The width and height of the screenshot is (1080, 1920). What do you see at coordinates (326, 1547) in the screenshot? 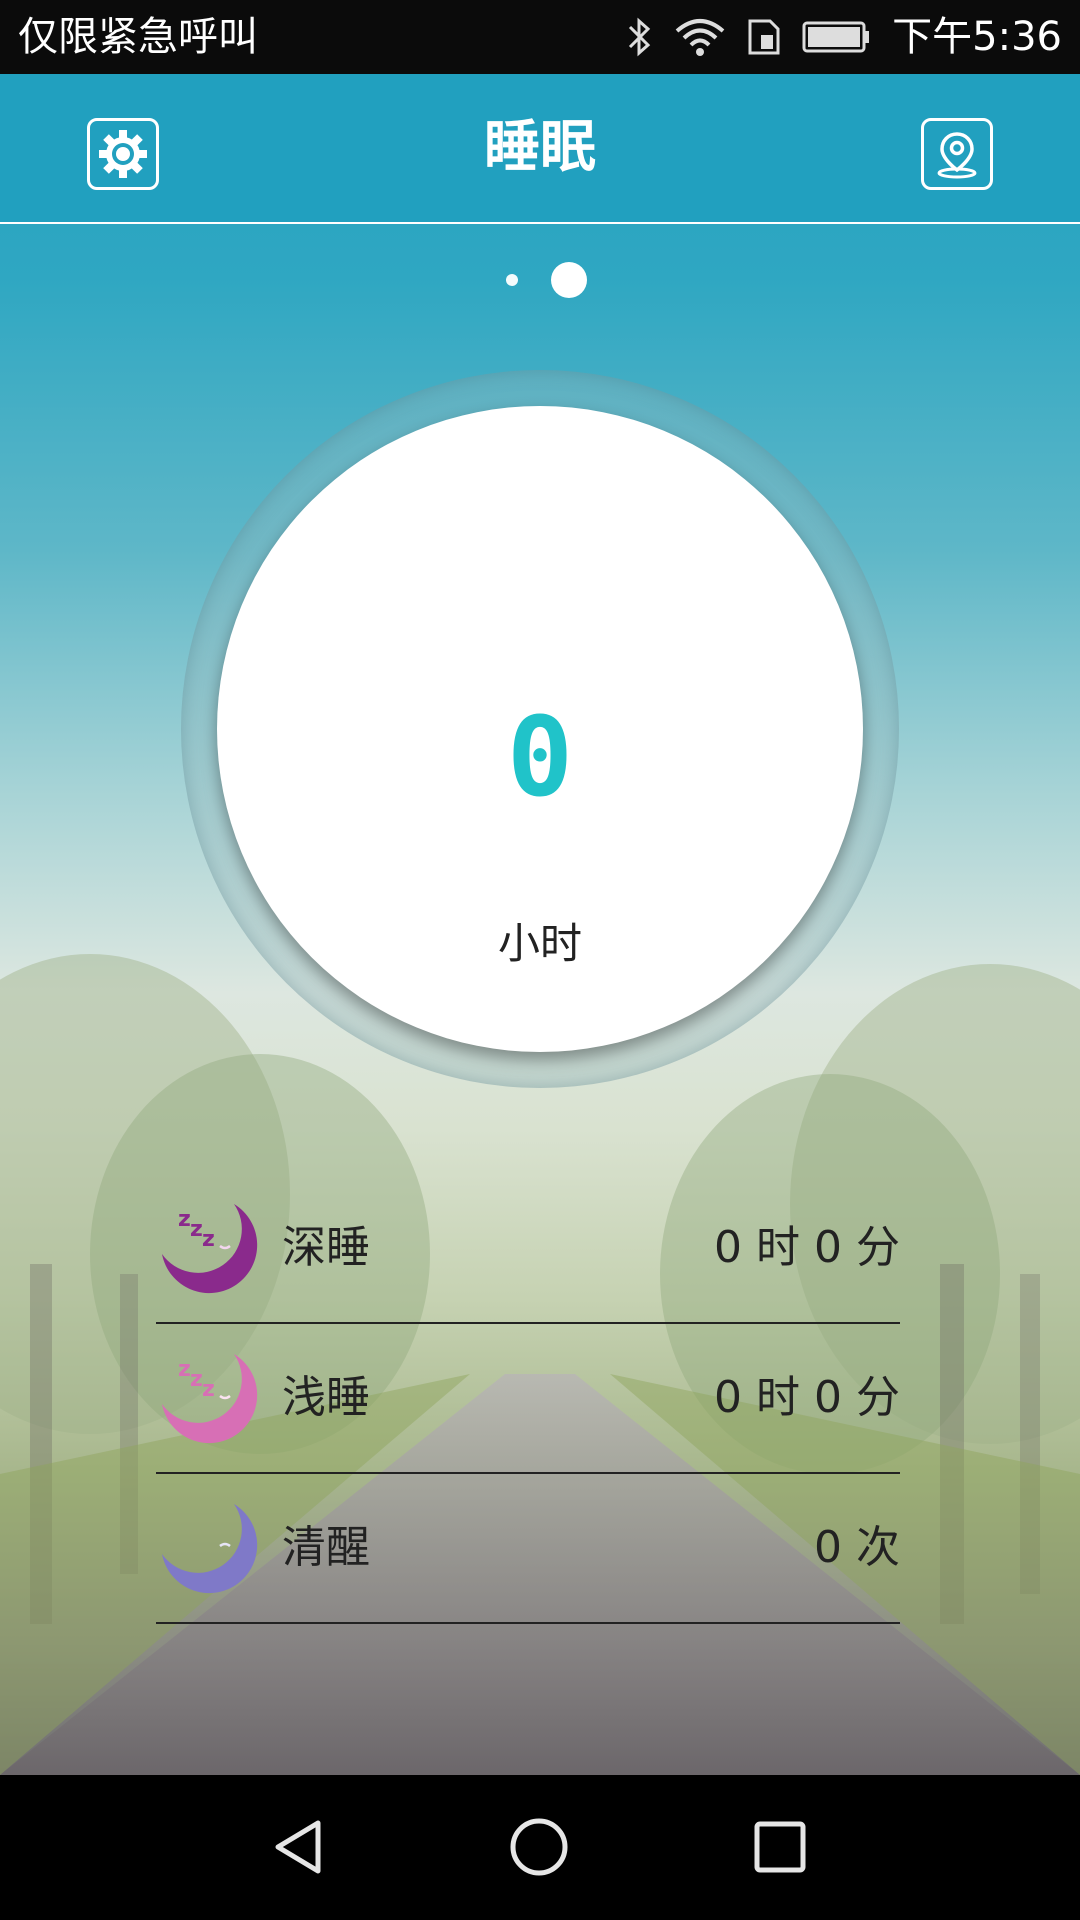
I see `stat-label: 清醒` at bounding box center [326, 1547].